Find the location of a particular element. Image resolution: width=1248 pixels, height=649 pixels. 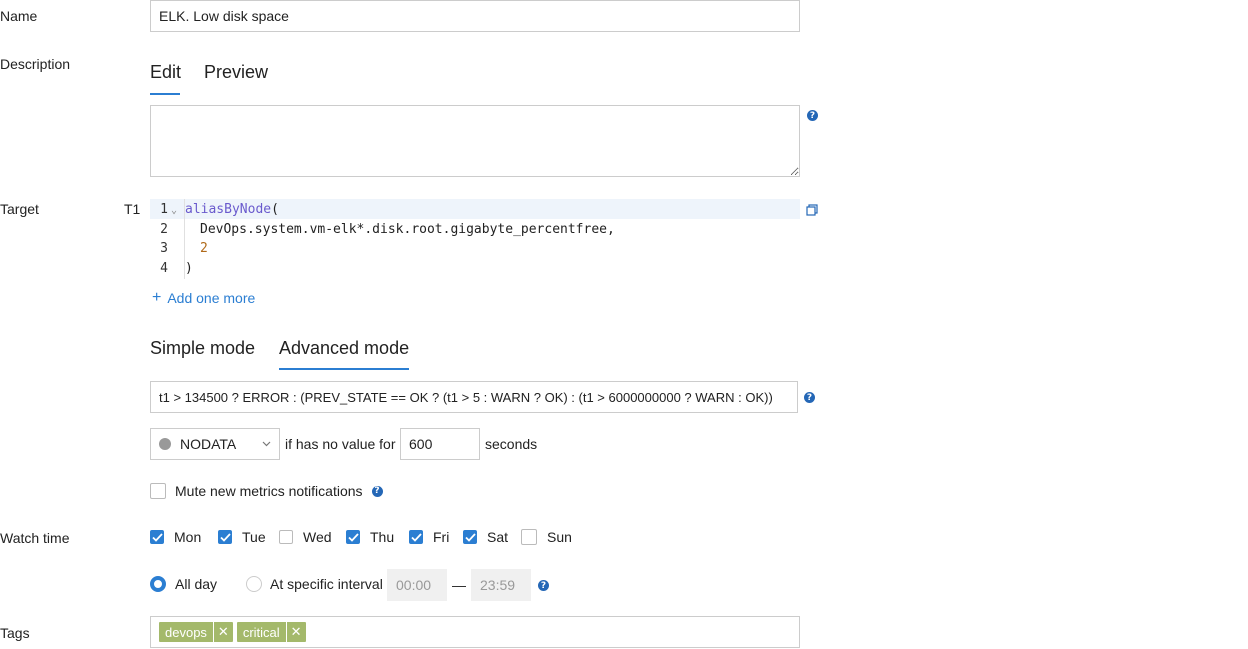

target-label: Target is located at coordinates (19, 209).